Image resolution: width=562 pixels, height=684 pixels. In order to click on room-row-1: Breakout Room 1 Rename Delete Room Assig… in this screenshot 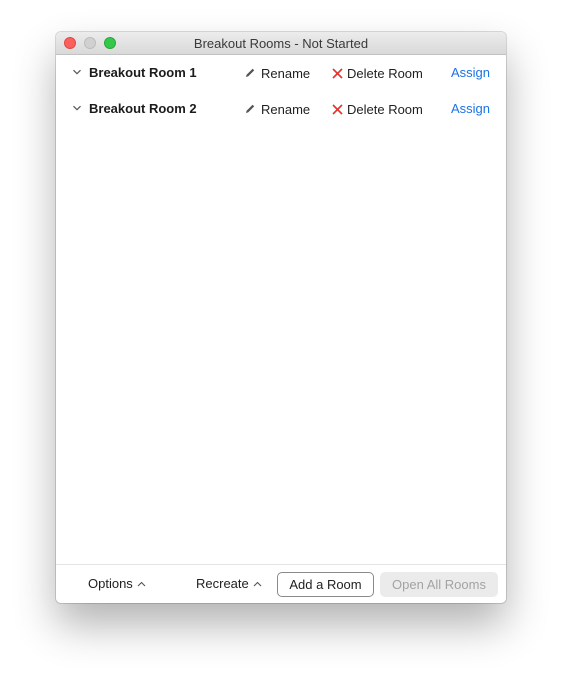, I will do `click(281, 73)`.